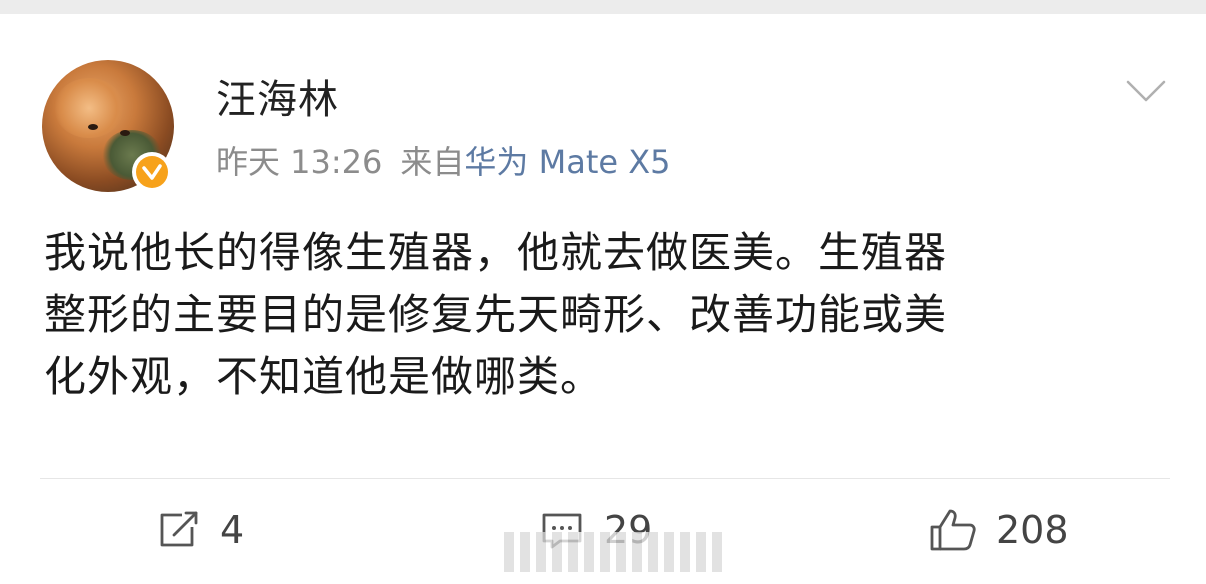  I want to click on repost-button: 4, so click(200, 530).